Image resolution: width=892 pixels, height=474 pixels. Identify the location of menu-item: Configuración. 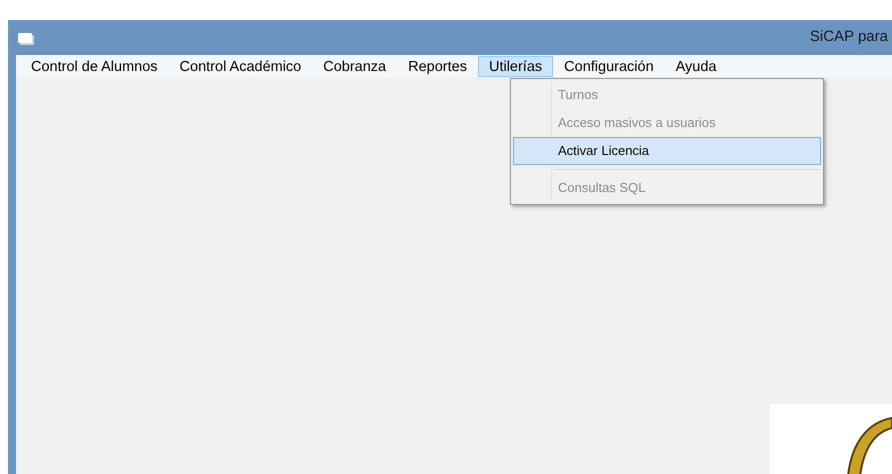
(609, 66).